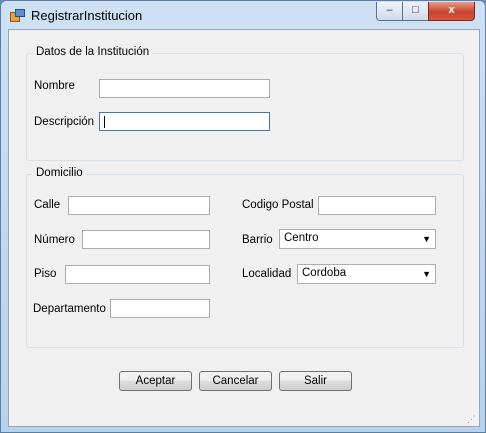  Describe the element at coordinates (69, 309) in the screenshot. I see `departamento-label: Departamento` at that location.